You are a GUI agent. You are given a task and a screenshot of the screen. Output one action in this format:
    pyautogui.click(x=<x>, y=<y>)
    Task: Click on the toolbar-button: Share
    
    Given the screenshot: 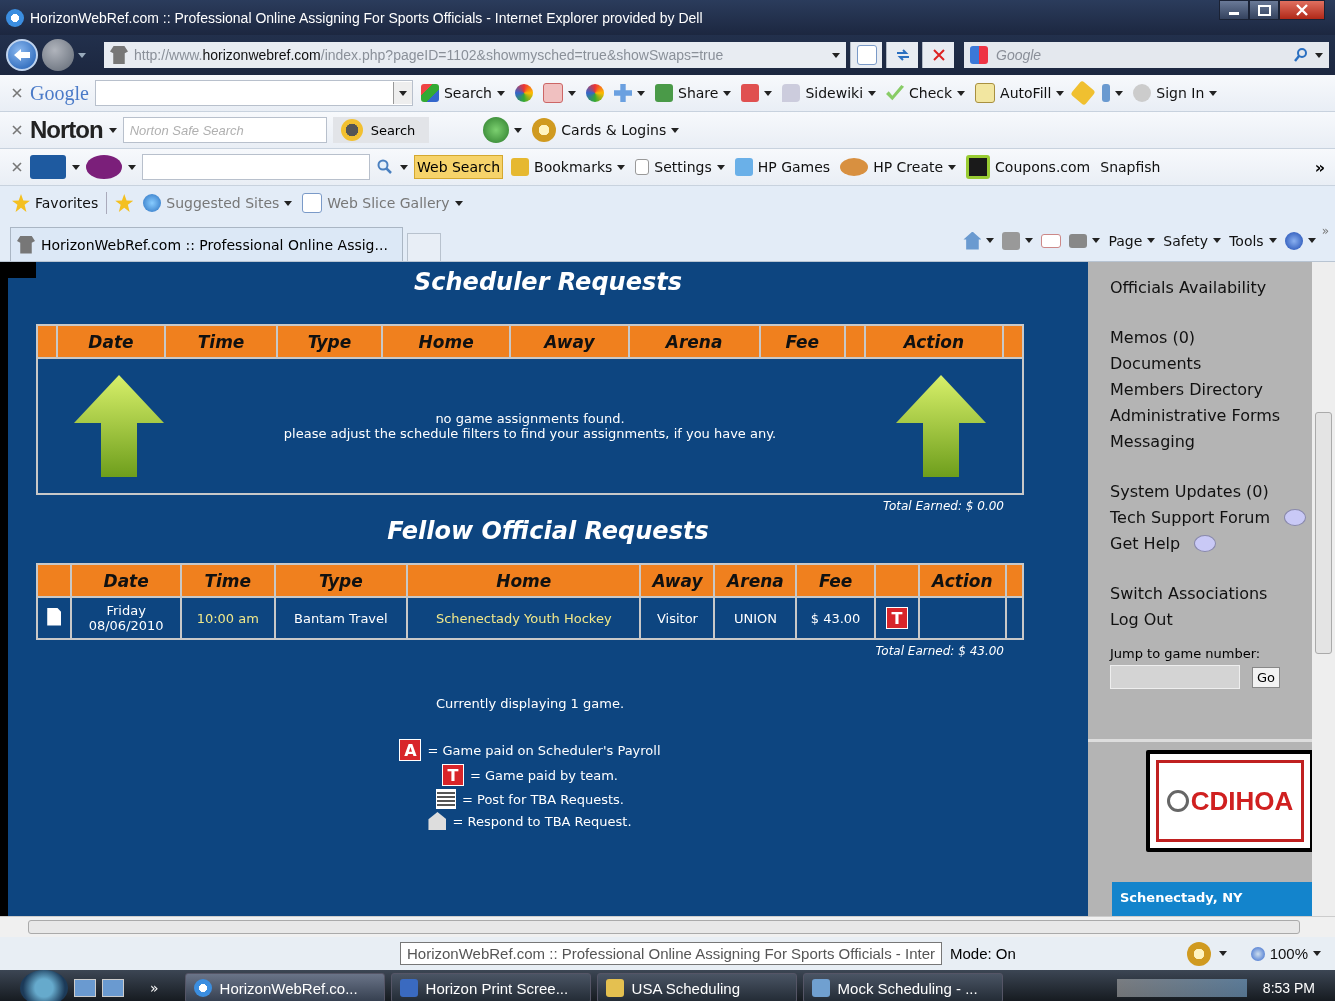 What is the action you would take?
    pyautogui.click(x=693, y=93)
    